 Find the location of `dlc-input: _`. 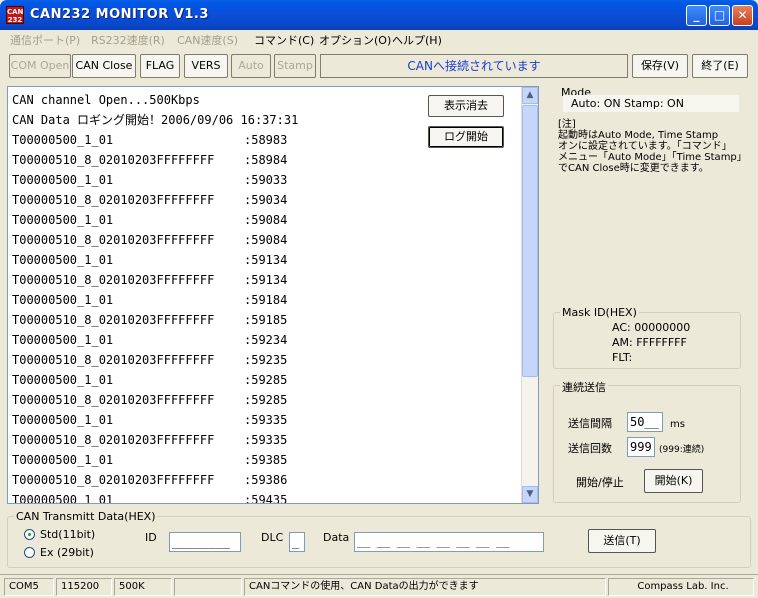

dlc-input: _ is located at coordinates (297, 542).